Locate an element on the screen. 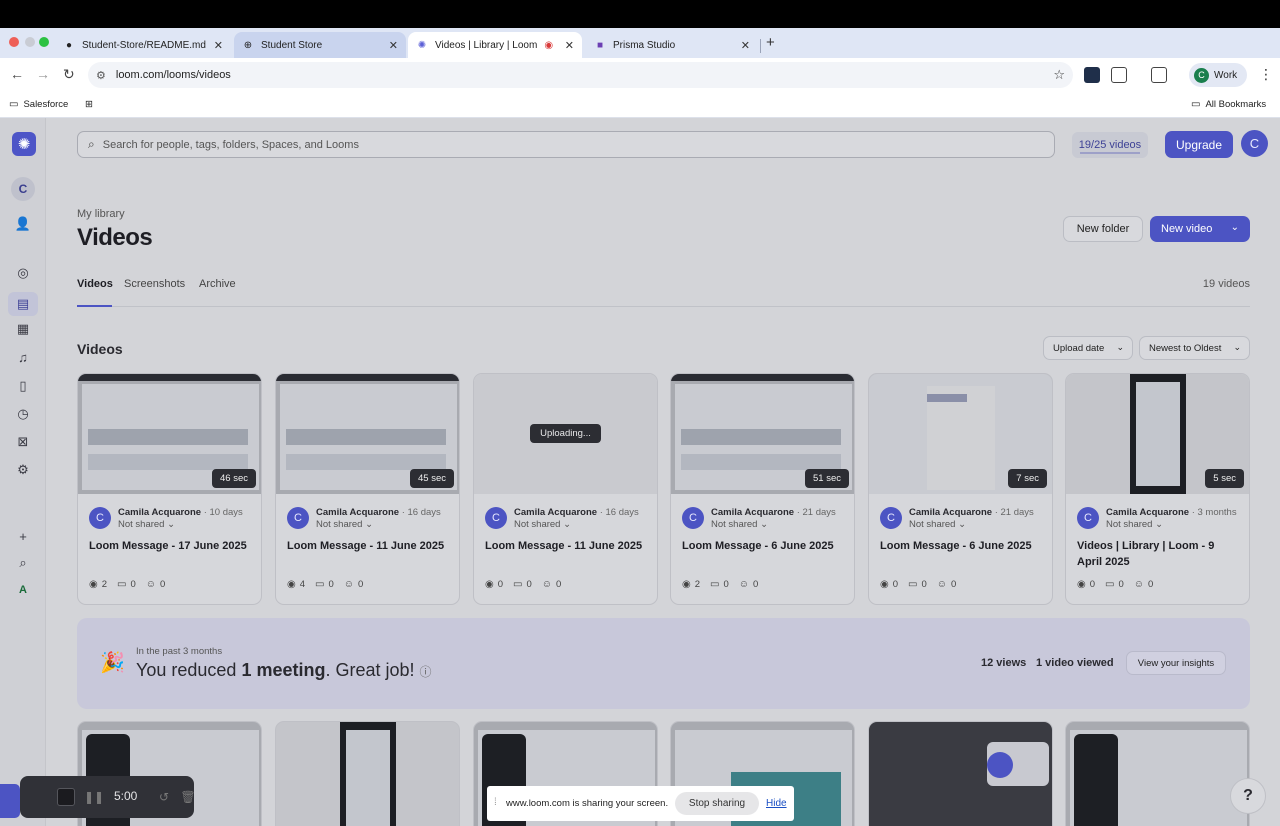 Image resolution: width=1280 pixels, height=826 pixels. restart-icon: ↺ is located at coordinates (164, 797).